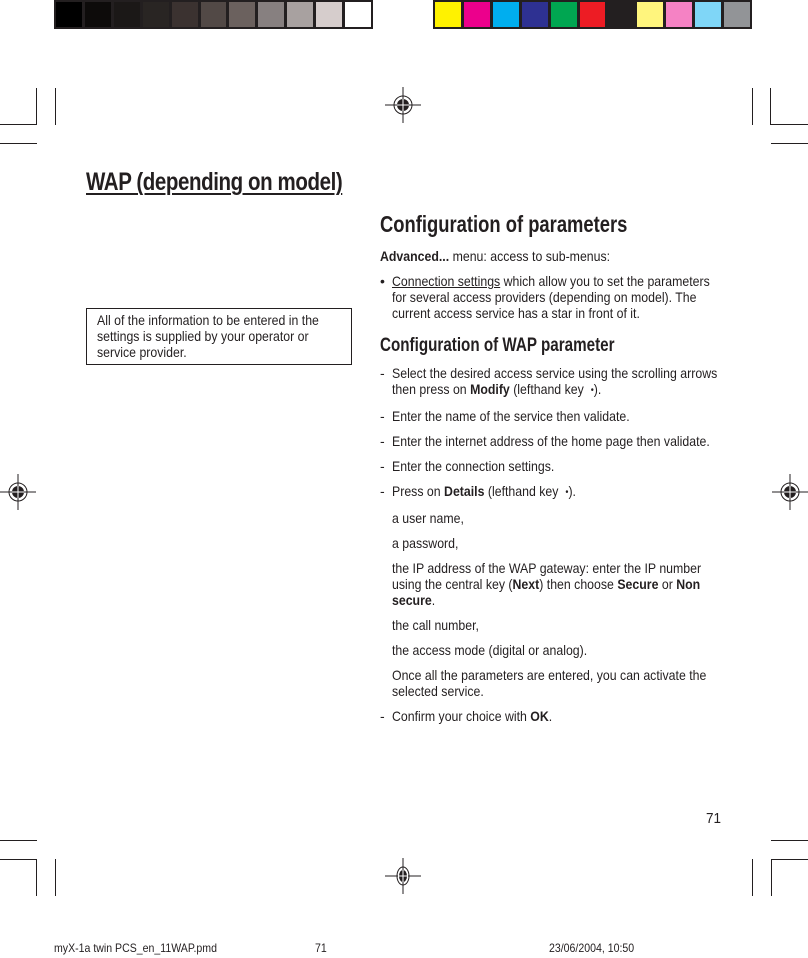 The image size is (808, 958). I want to click on detail-user-name: a user name,, so click(428, 518).